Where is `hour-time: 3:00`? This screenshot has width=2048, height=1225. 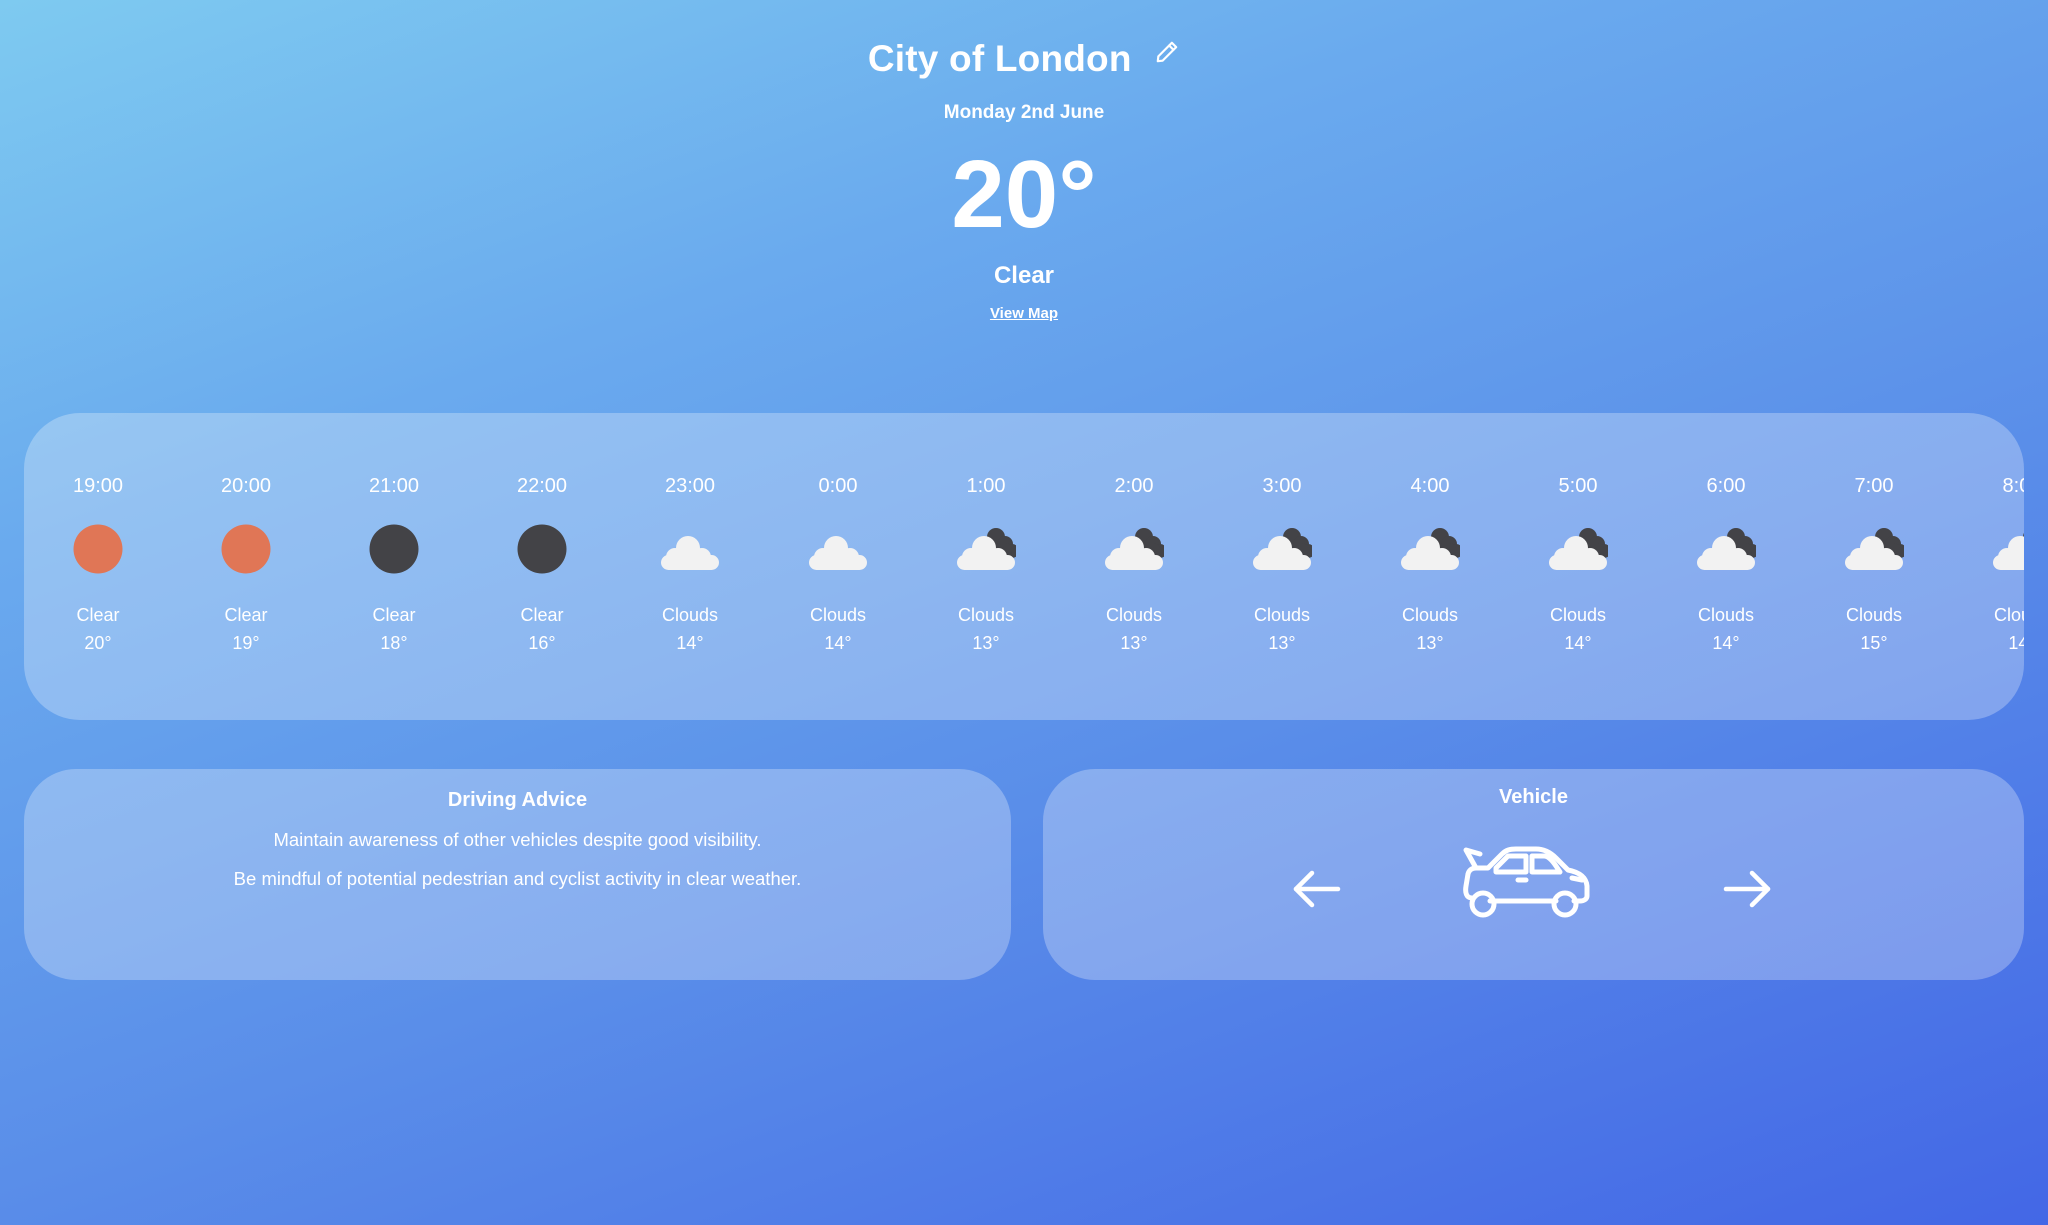
hour-time: 3:00 is located at coordinates (1282, 486).